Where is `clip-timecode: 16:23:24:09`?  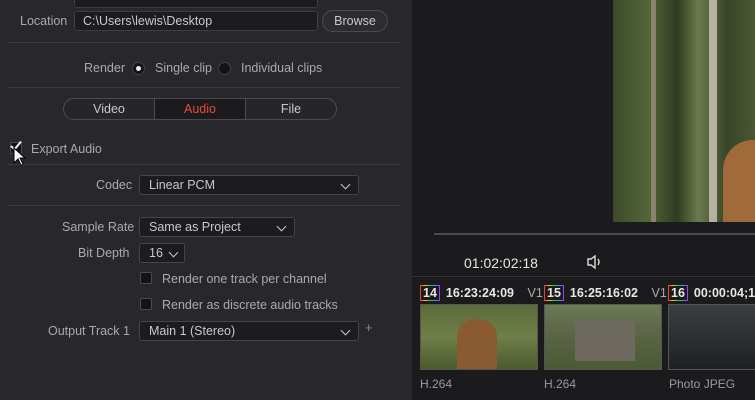
clip-timecode: 16:23:24:09 is located at coordinates (480, 293).